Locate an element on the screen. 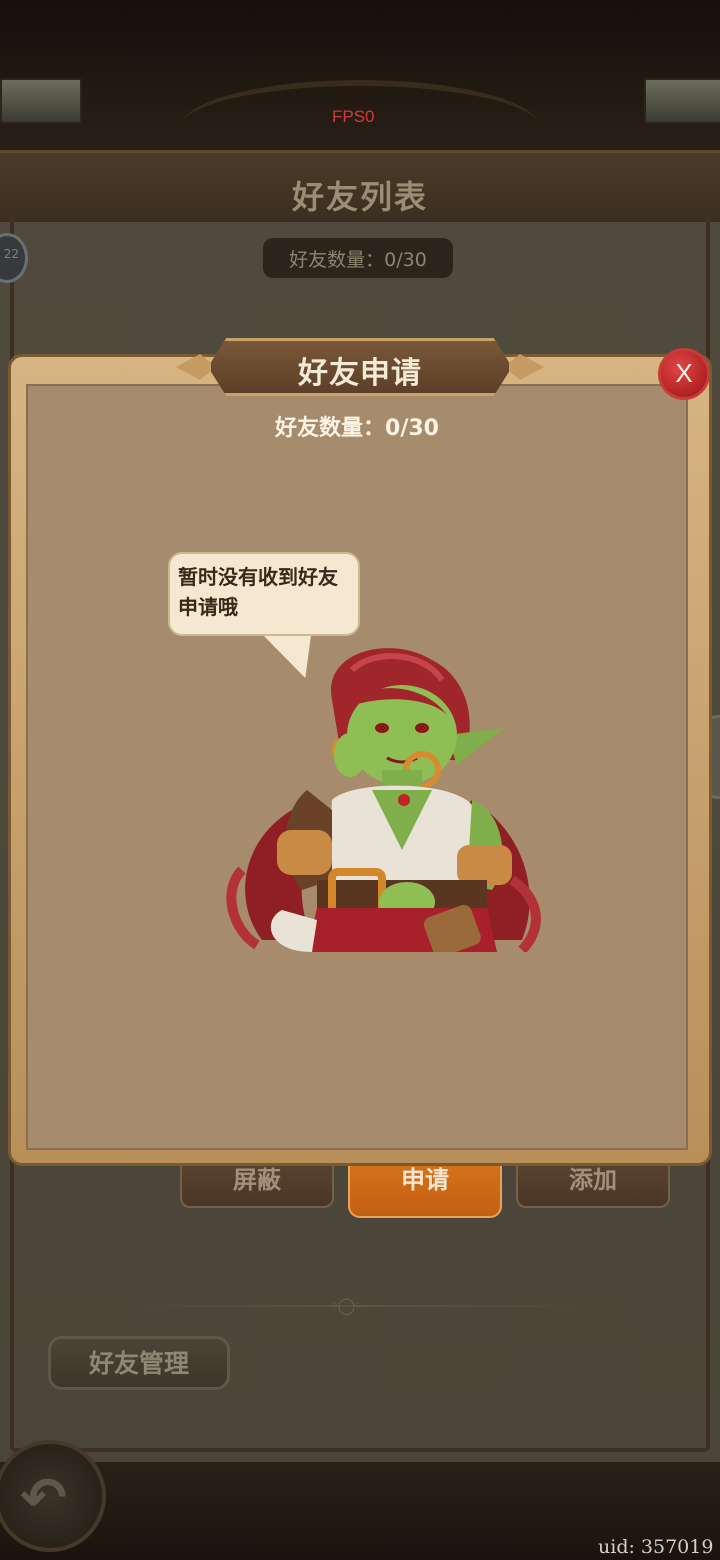 The height and width of the screenshot is (1560, 720). goblin-character-illustration is located at coordinates (383, 800).